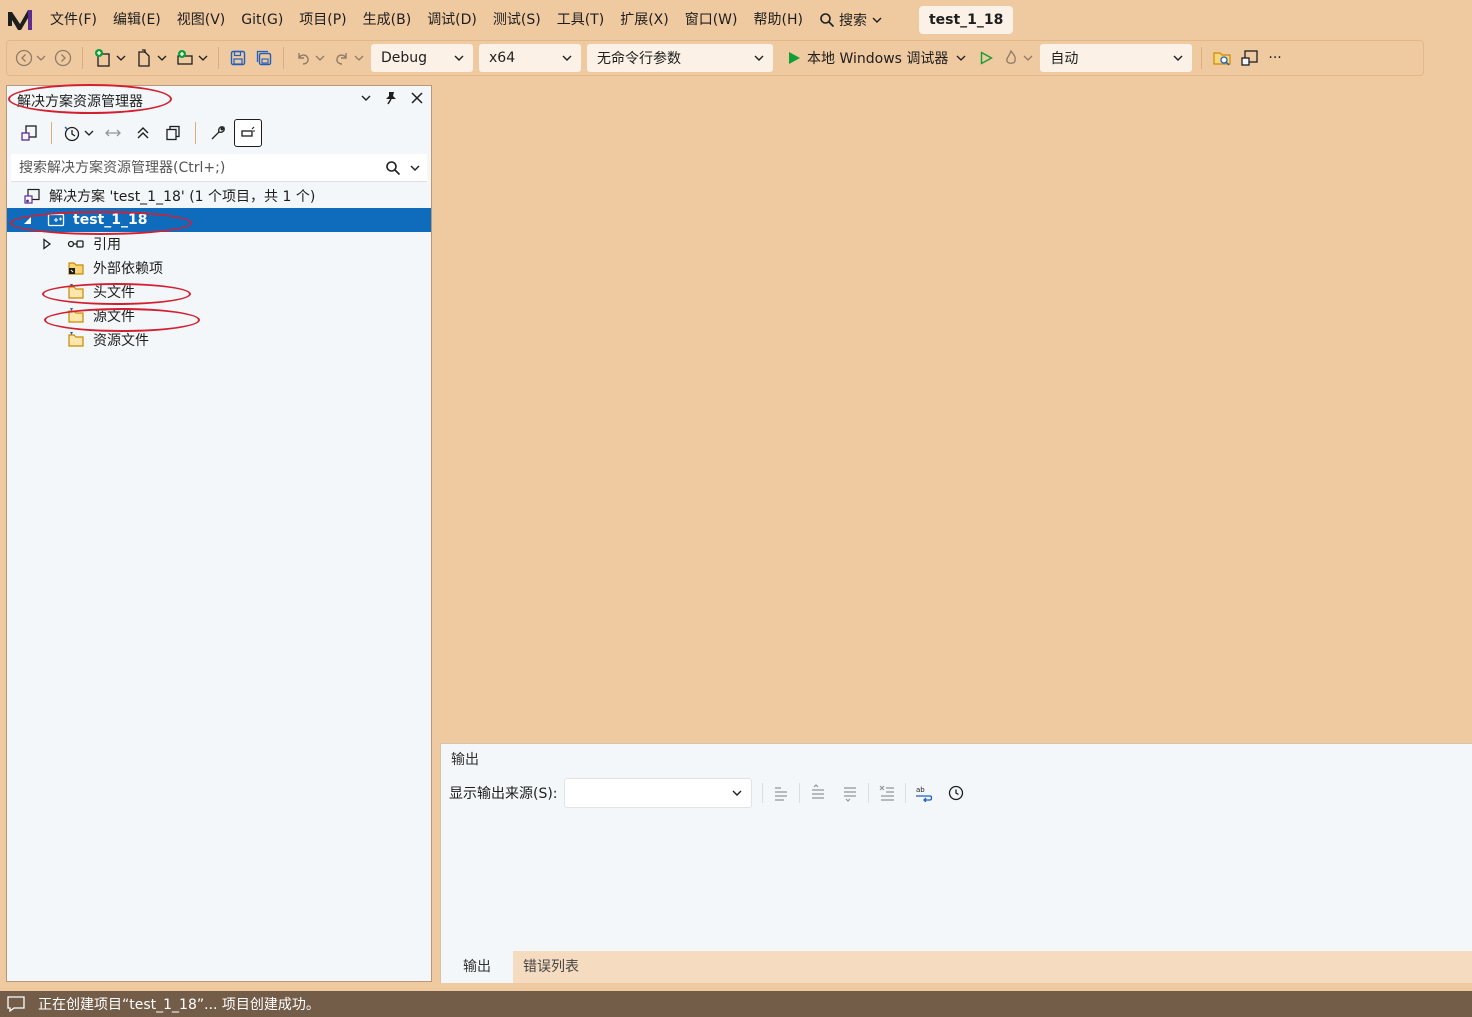  Describe the element at coordinates (530, 58) in the screenshot. I see `solution-platform-select: x64` at that location.